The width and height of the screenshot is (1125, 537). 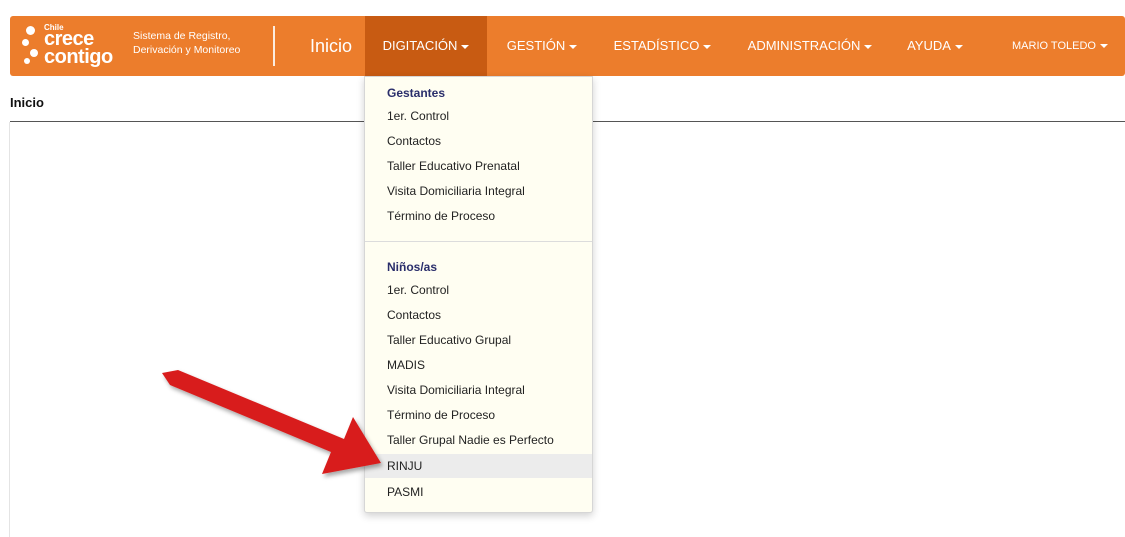 I want to click on nav-digitacion-label: DIGITACIÓN, so click(x=420, y=45).